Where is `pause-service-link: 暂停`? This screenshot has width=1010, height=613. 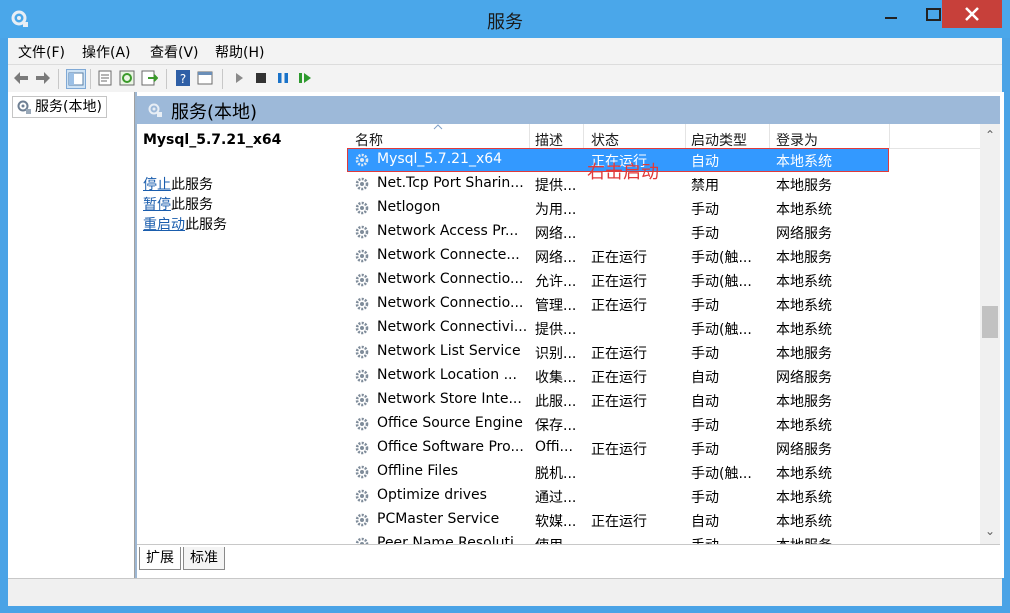
pause-service-link: 暂停 is located at coordinates (157, 205).